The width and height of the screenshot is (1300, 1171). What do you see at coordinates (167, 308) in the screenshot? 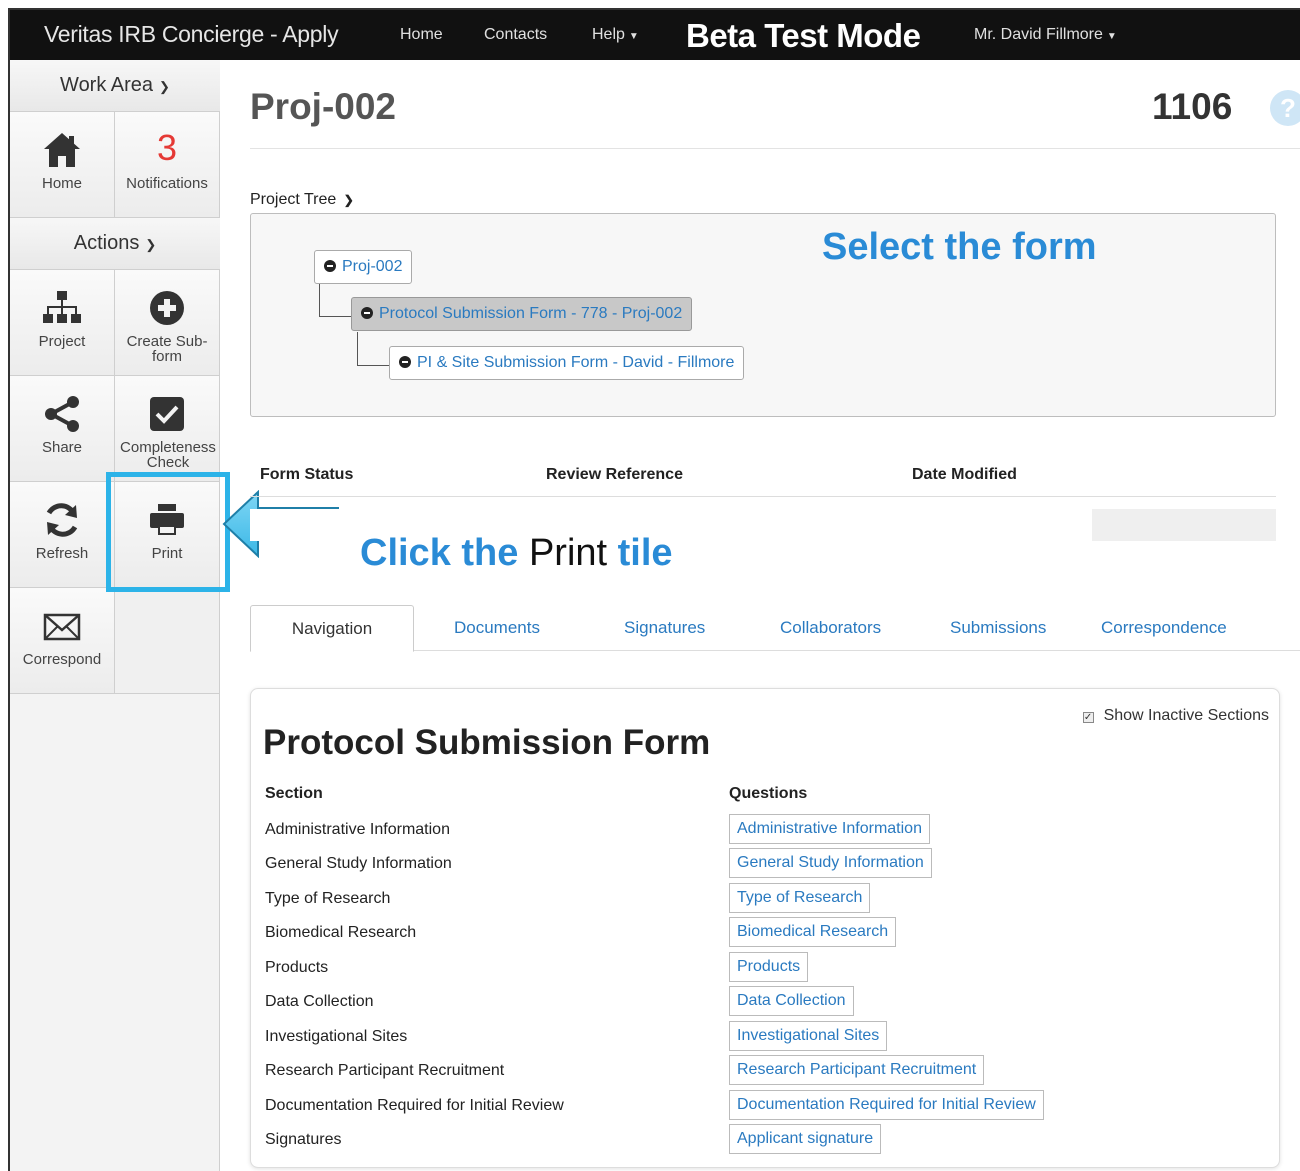
I see `plus-circle-icon` at bounding box center [167, 308].